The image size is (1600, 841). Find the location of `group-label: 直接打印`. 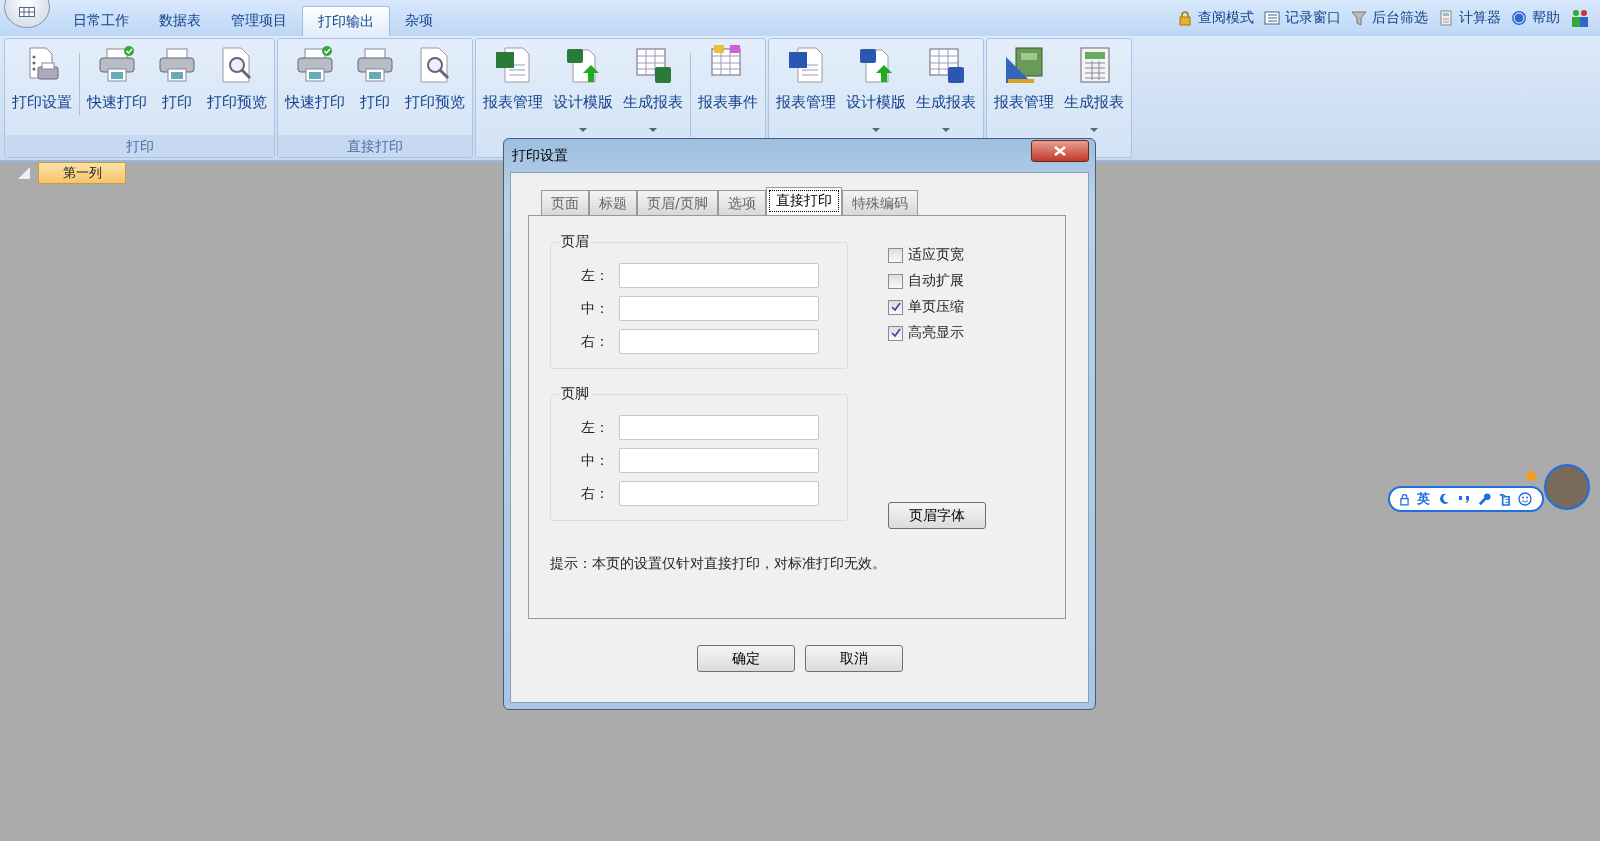

group-label: 直接打印 is located at coordinates (375, 146).